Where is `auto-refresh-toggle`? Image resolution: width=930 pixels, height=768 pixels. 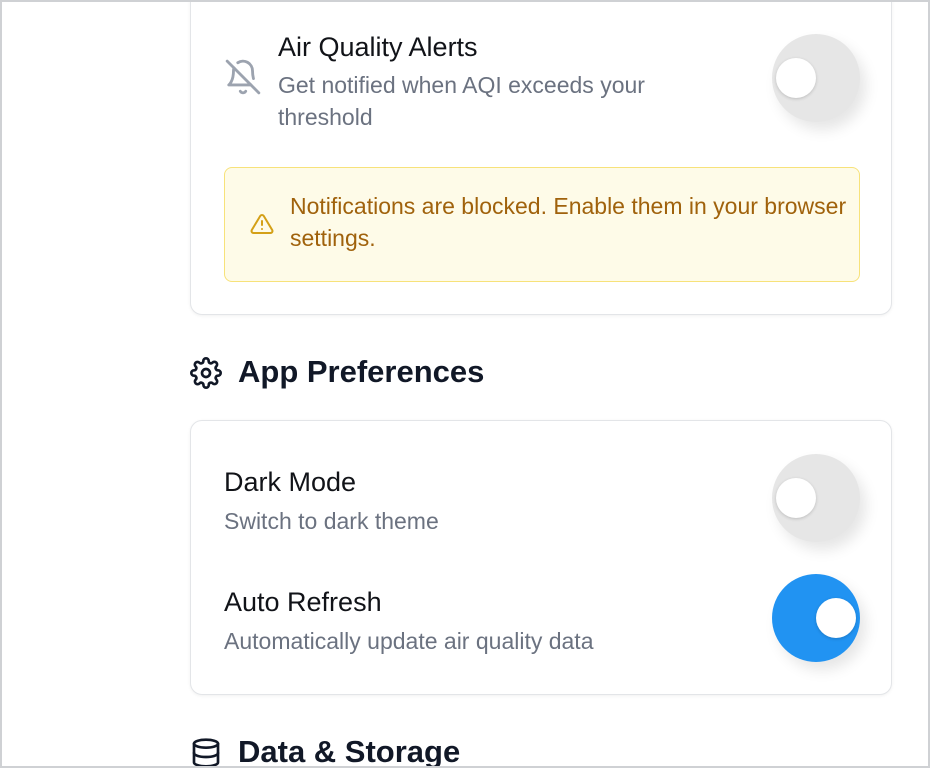 auto-refresh-toggle is located at coordinates (816, 618).